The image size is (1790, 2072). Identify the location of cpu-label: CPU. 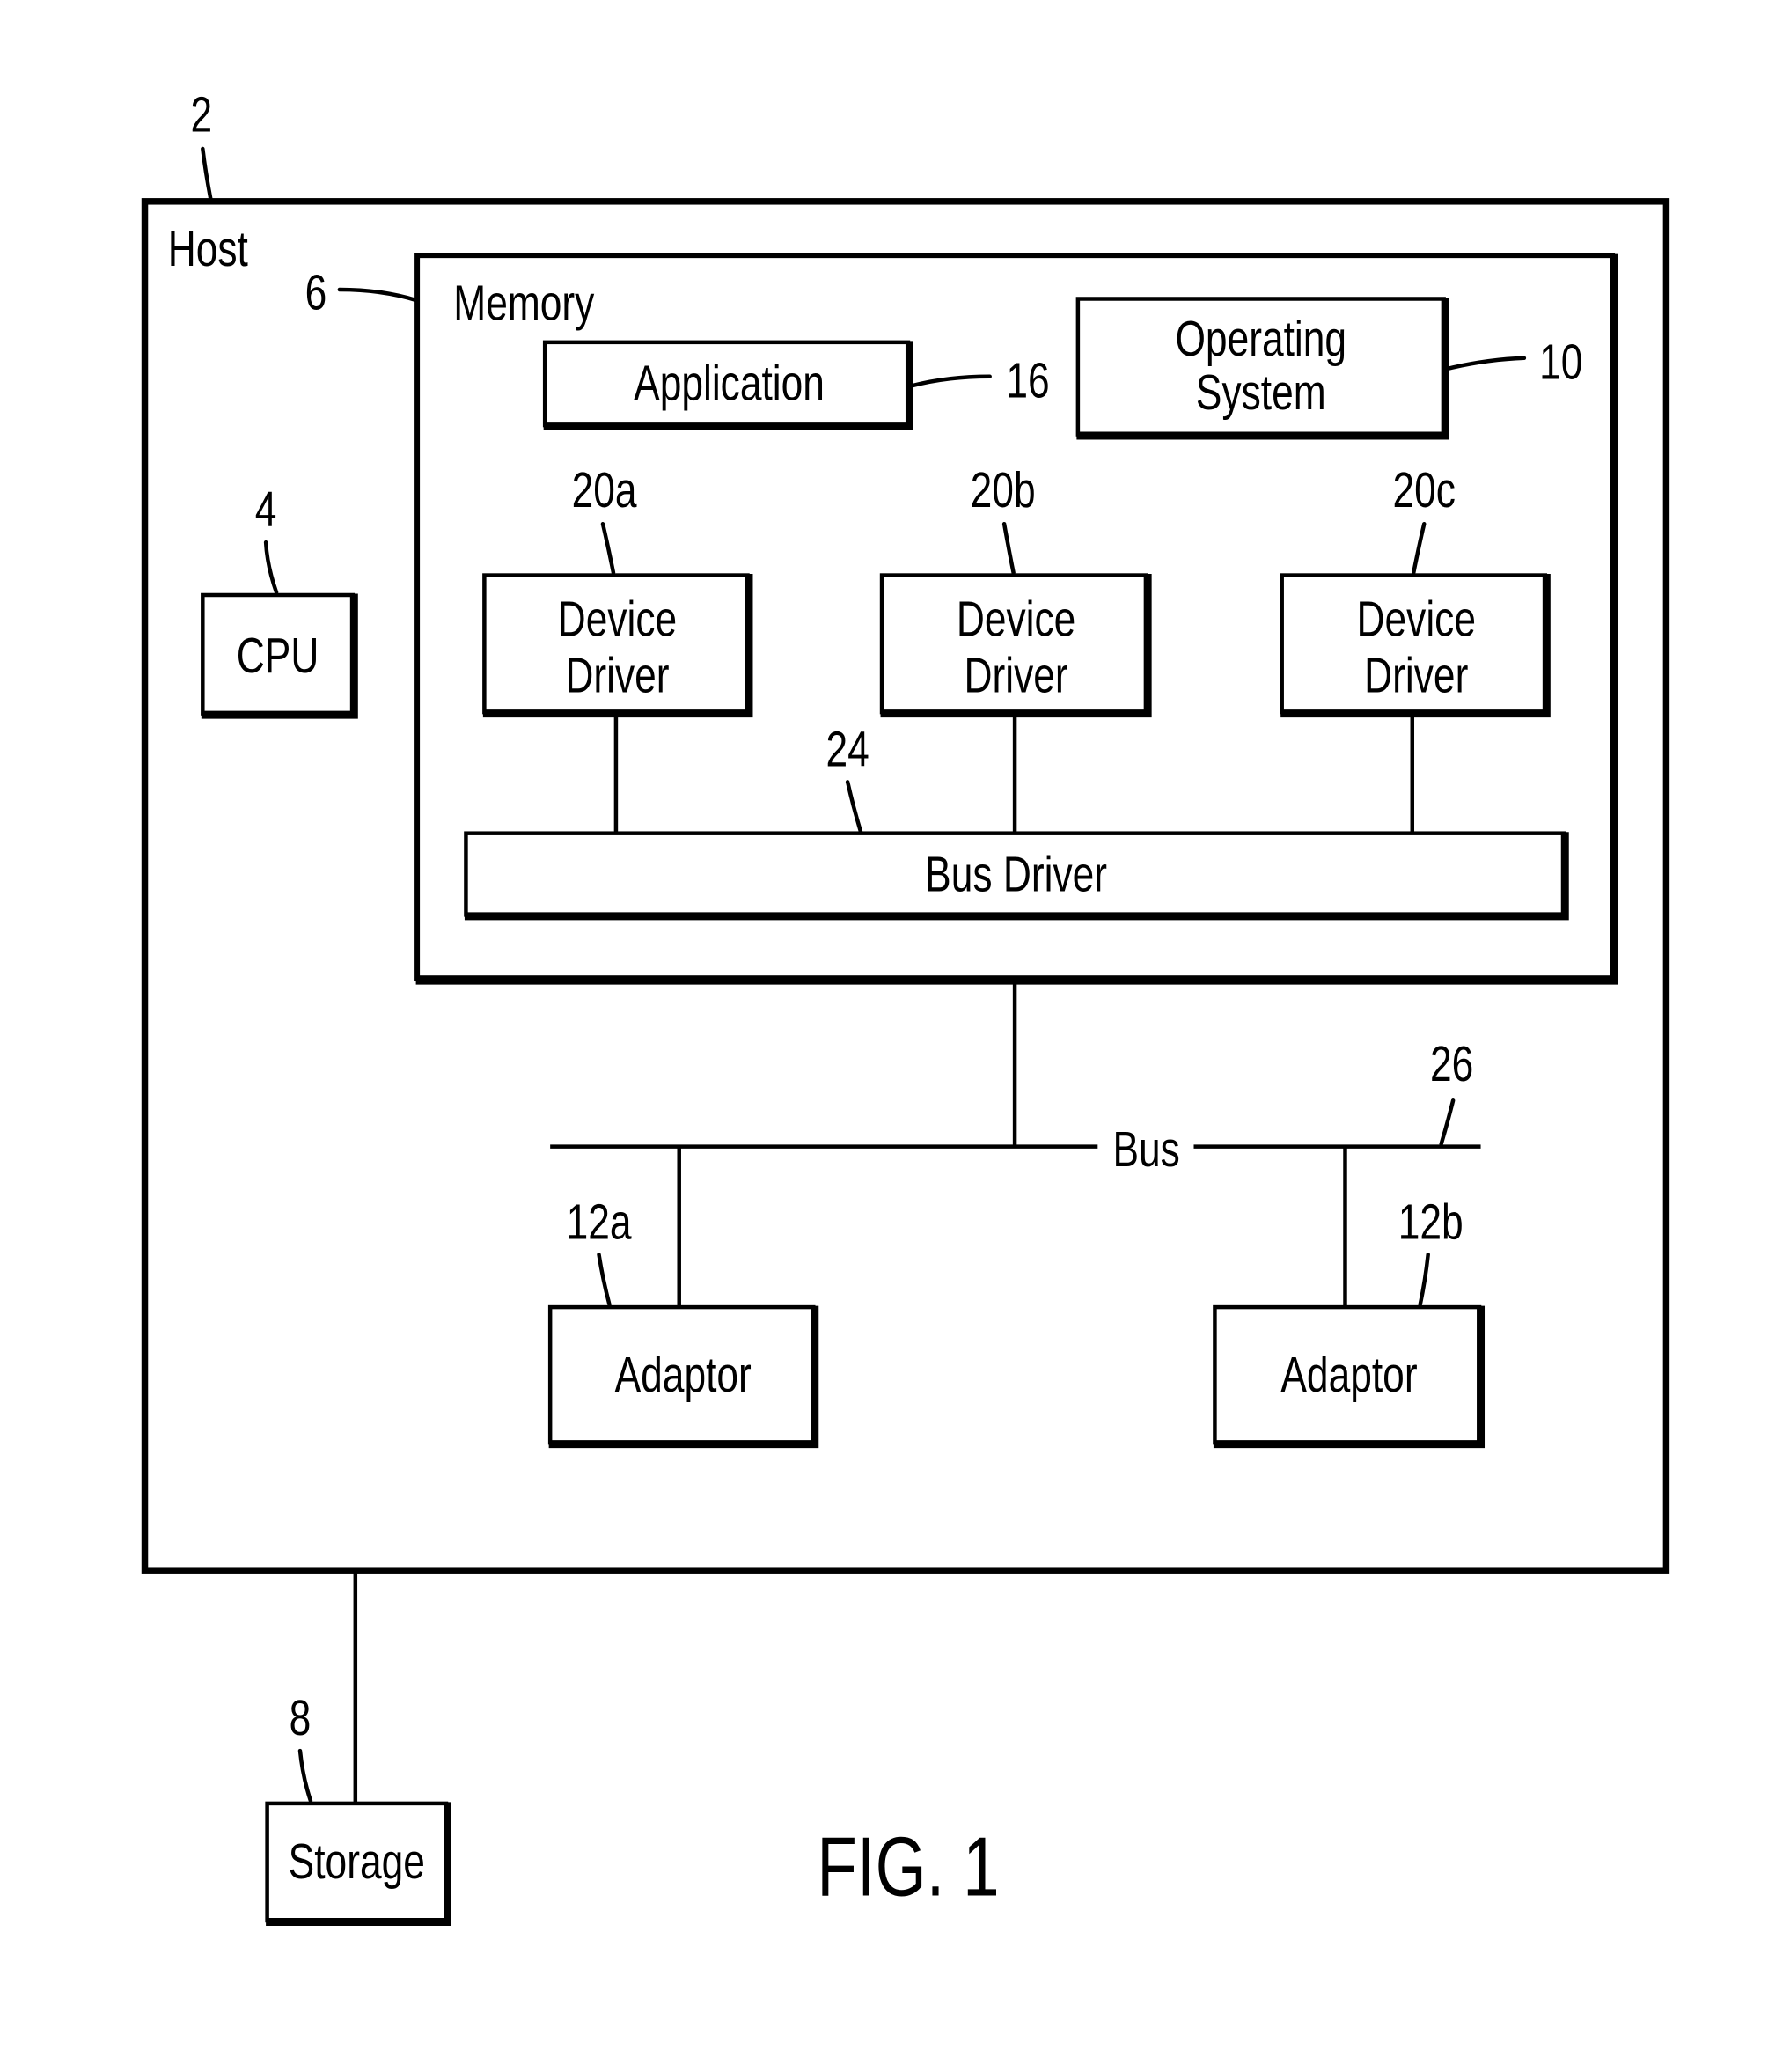
(278, 656).